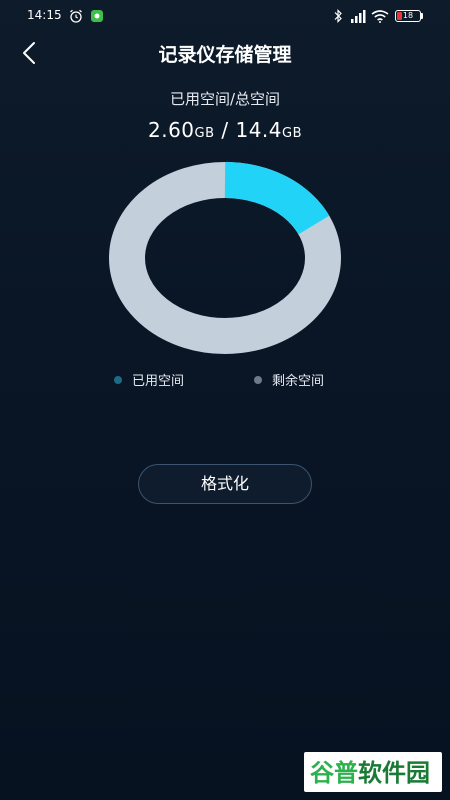 The height and width of the screenshot is (800, 450). Describe the element at coordinates (292, 133) in the screenshot. I see `total-unit: GB` at that location.